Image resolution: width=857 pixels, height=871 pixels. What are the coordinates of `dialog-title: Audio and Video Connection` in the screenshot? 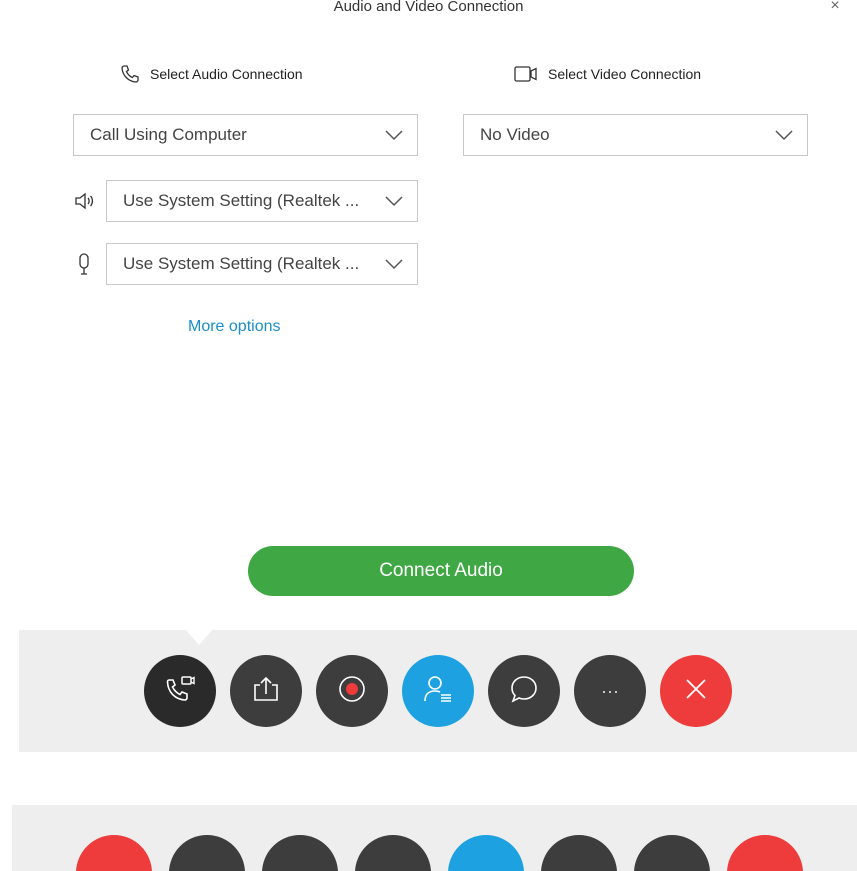 It's located at (428, 7).